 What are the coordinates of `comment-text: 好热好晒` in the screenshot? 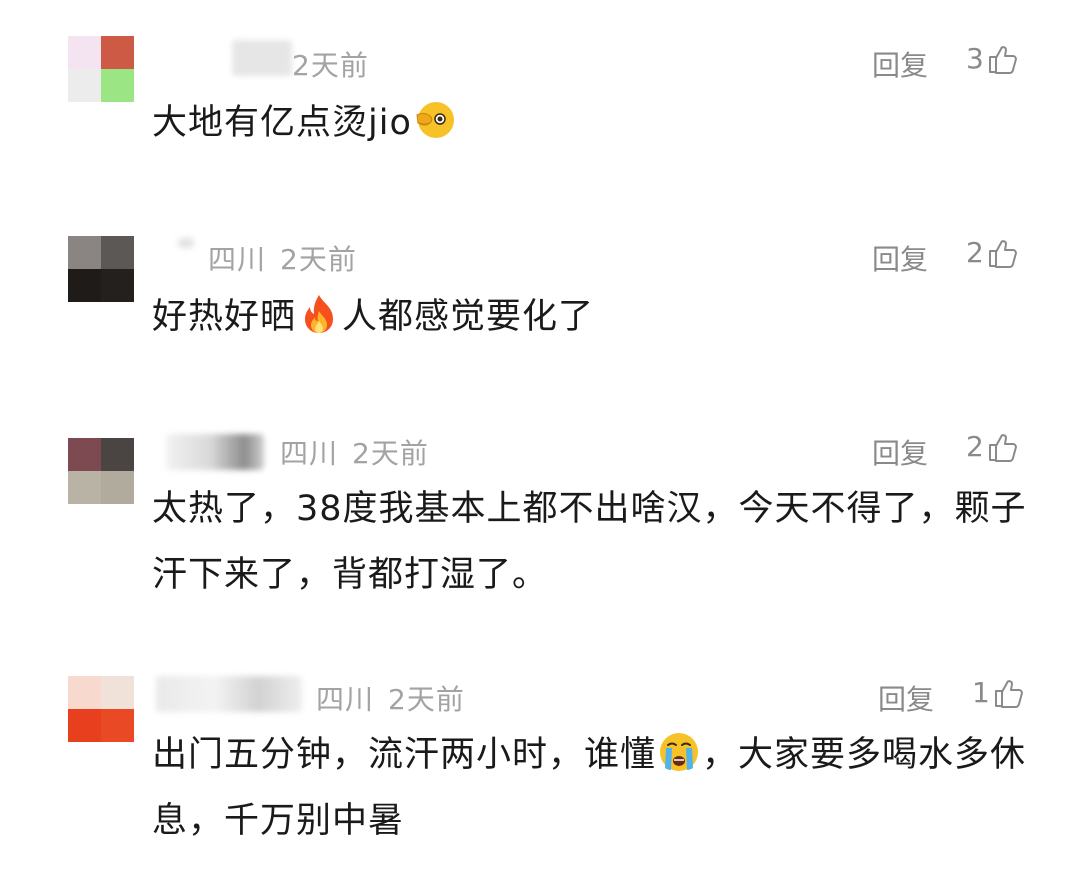 It's located at (224, 317).